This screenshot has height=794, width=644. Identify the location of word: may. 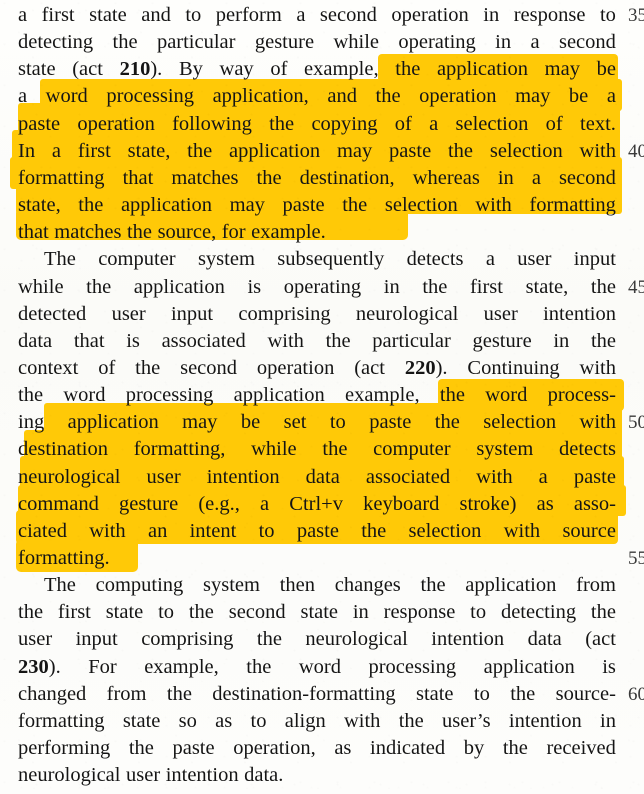
(200, 422).